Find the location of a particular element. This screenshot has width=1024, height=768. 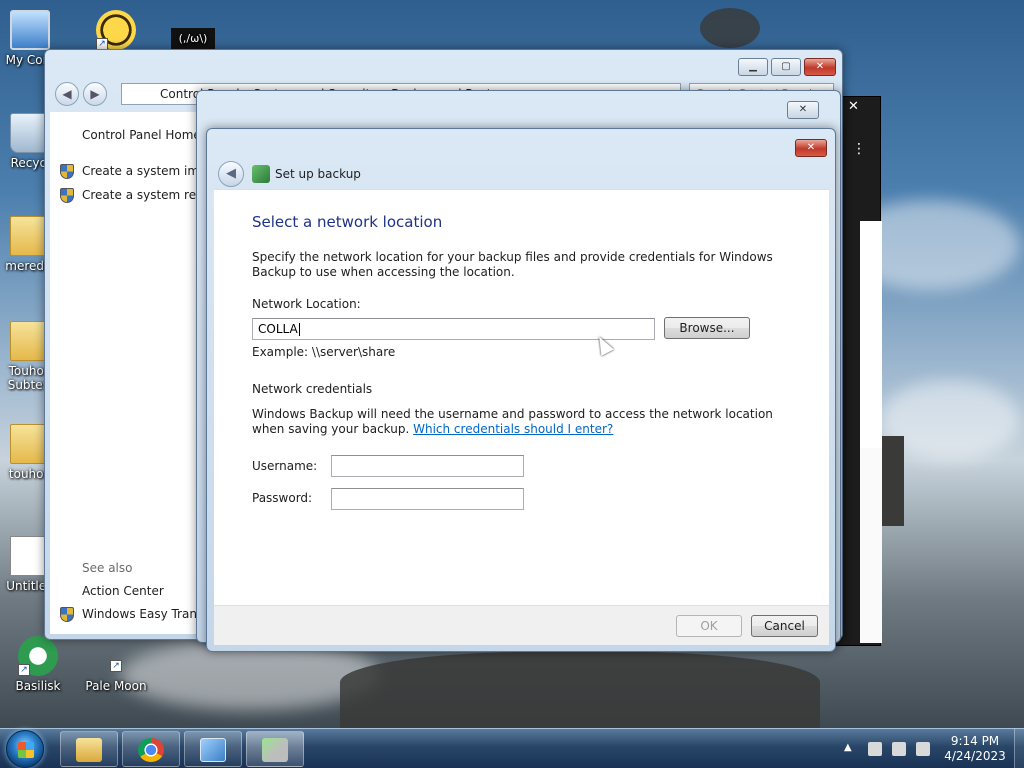

control-panel-home-link: Control Panel Home is located at coordinates (141, 135).